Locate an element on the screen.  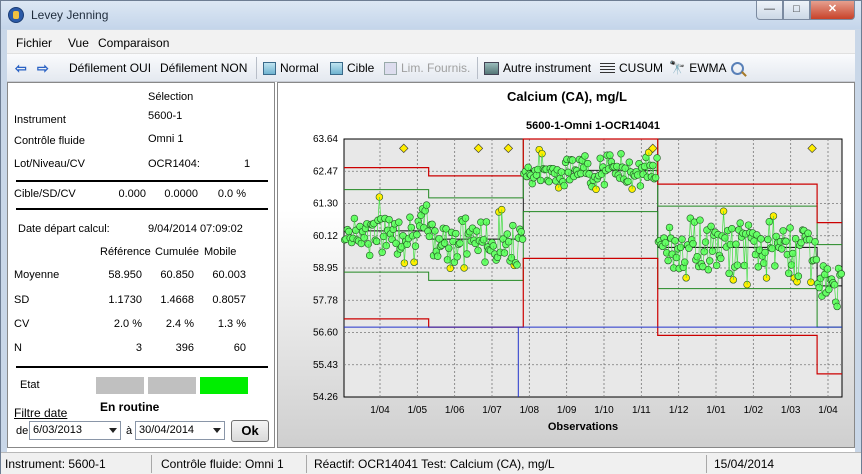
lim-fournis-button: Lim. Fournis. is located at coordinates (427, 68).